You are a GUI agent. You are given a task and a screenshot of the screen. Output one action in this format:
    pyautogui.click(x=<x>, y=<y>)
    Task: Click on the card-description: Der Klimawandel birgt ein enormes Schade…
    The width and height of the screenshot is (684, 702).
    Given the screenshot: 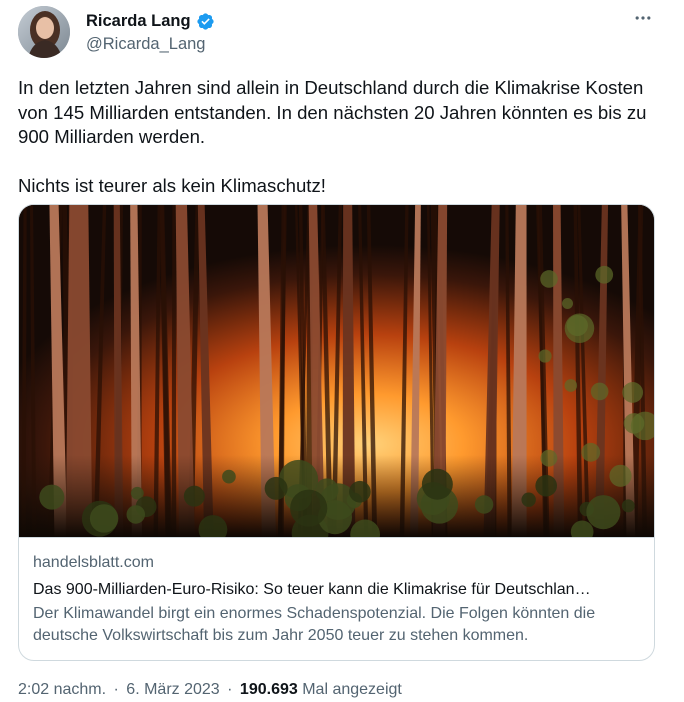 What is the action you would take?
    pyautogui.click(x=314, y=624)
    